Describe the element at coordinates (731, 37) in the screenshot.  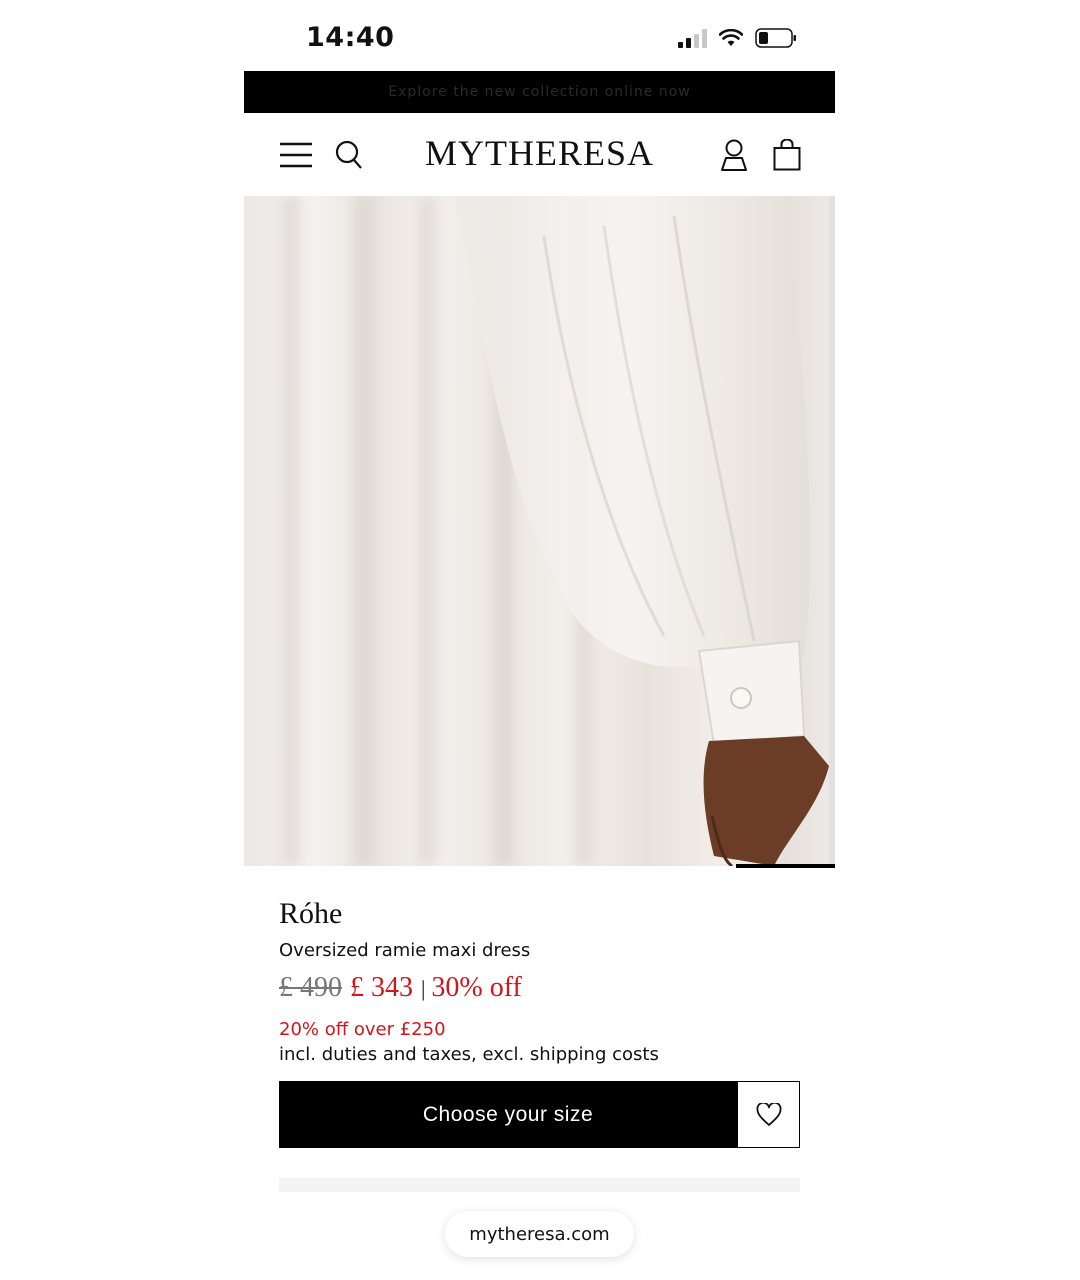
I see `wifi-icon` at that location.